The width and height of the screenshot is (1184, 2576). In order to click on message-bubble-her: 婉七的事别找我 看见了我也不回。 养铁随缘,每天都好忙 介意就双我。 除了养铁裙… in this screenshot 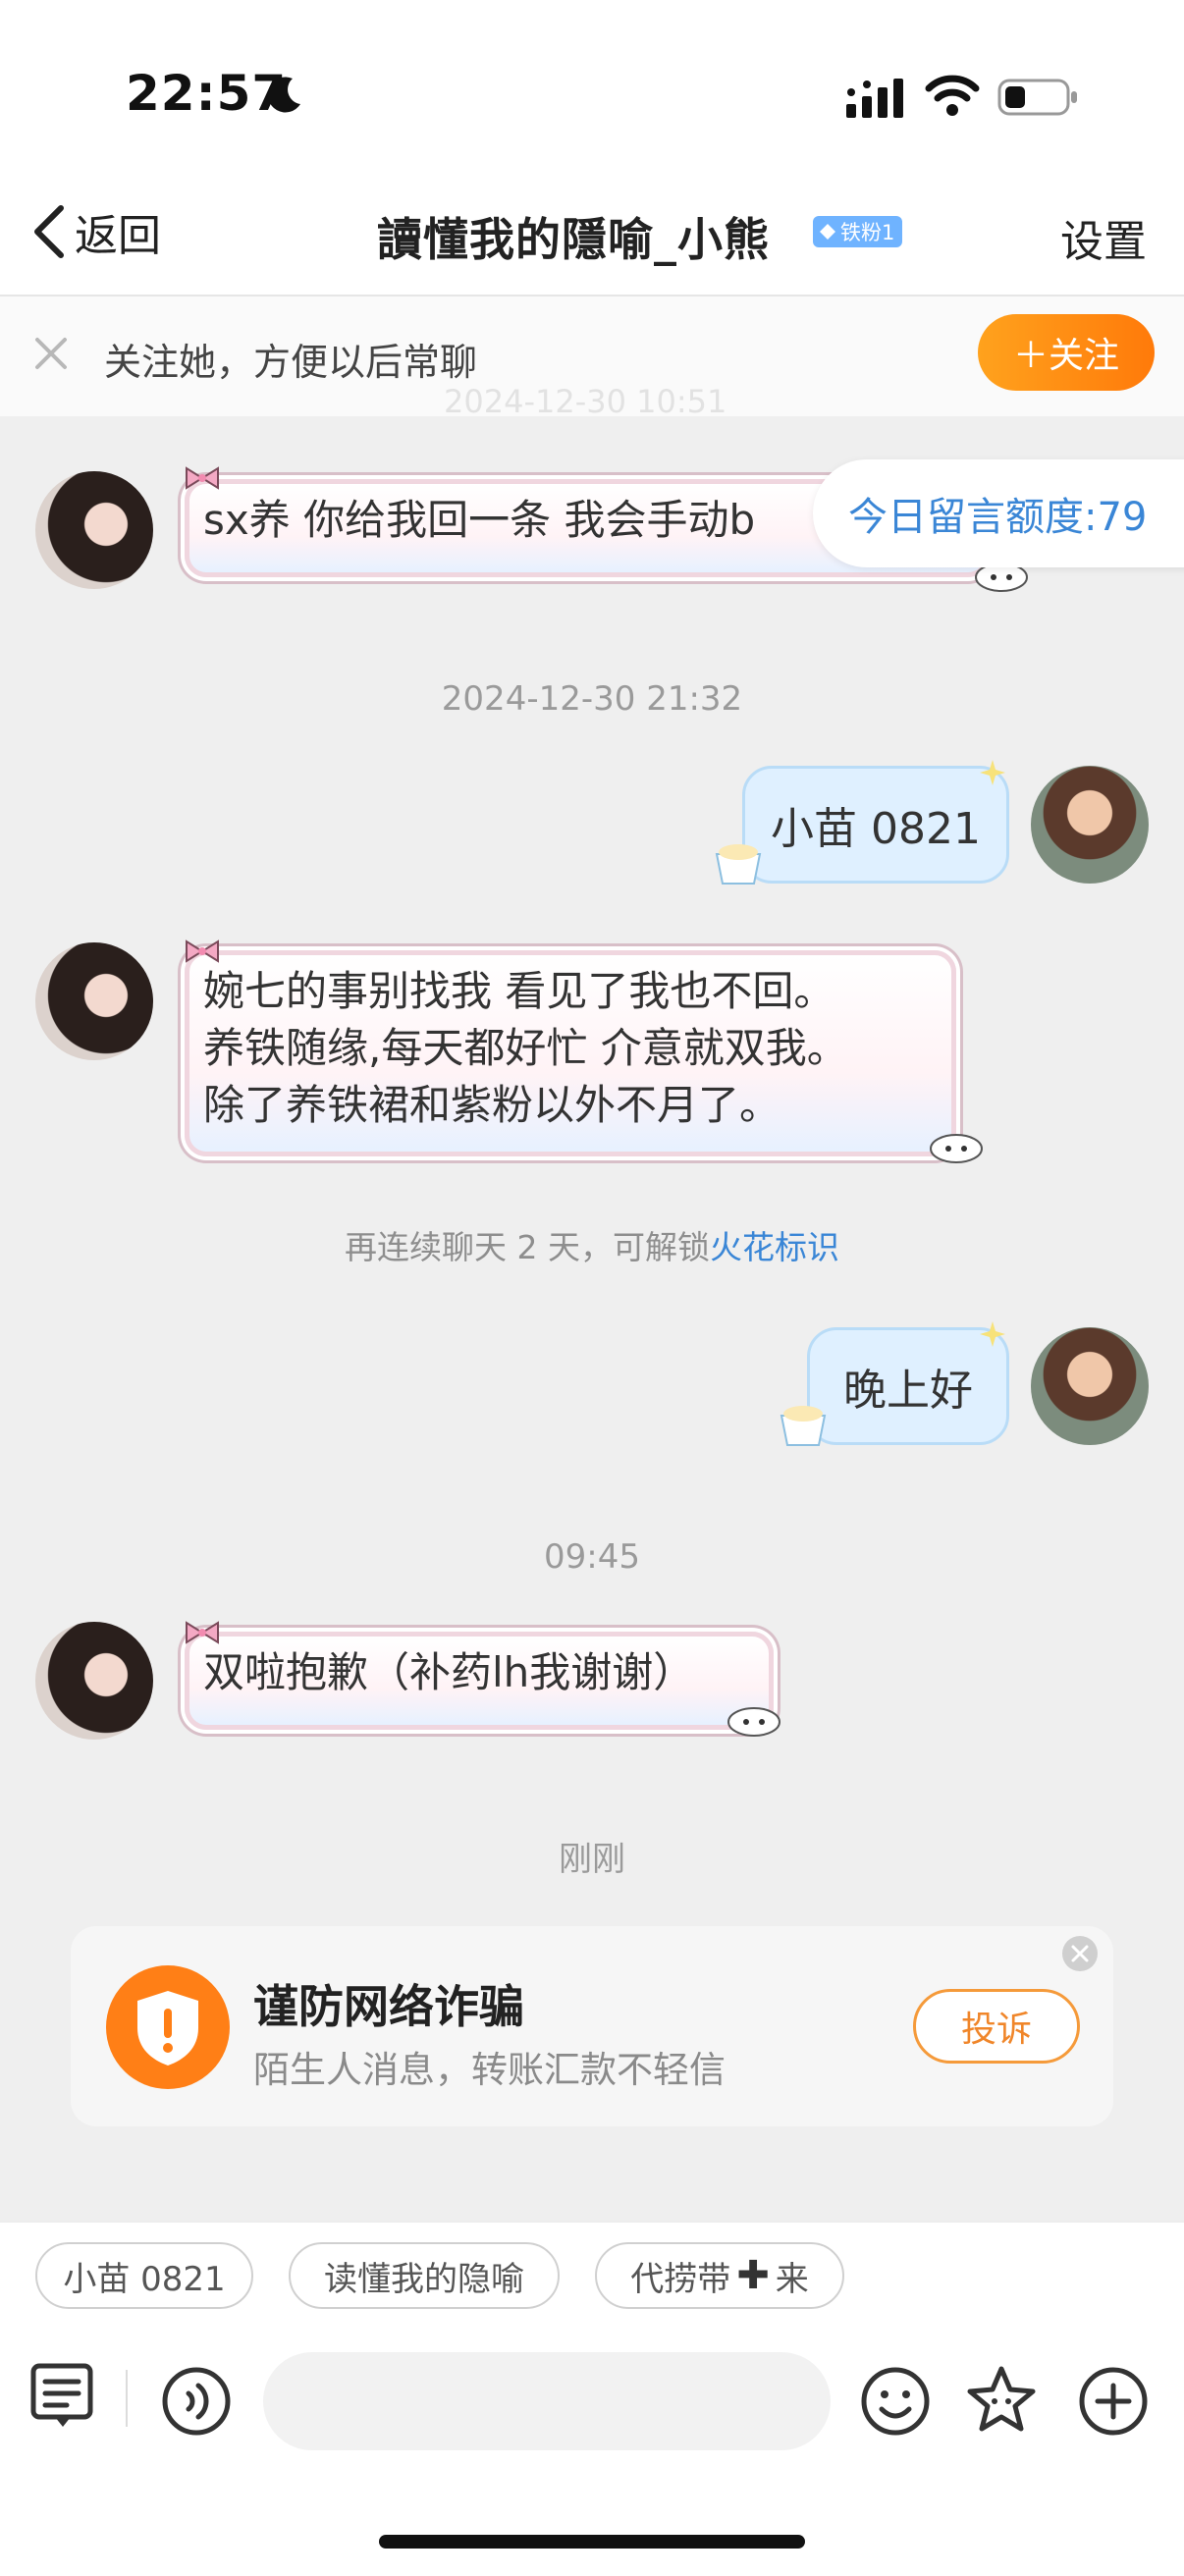, I will do `click(570, 1053)`.